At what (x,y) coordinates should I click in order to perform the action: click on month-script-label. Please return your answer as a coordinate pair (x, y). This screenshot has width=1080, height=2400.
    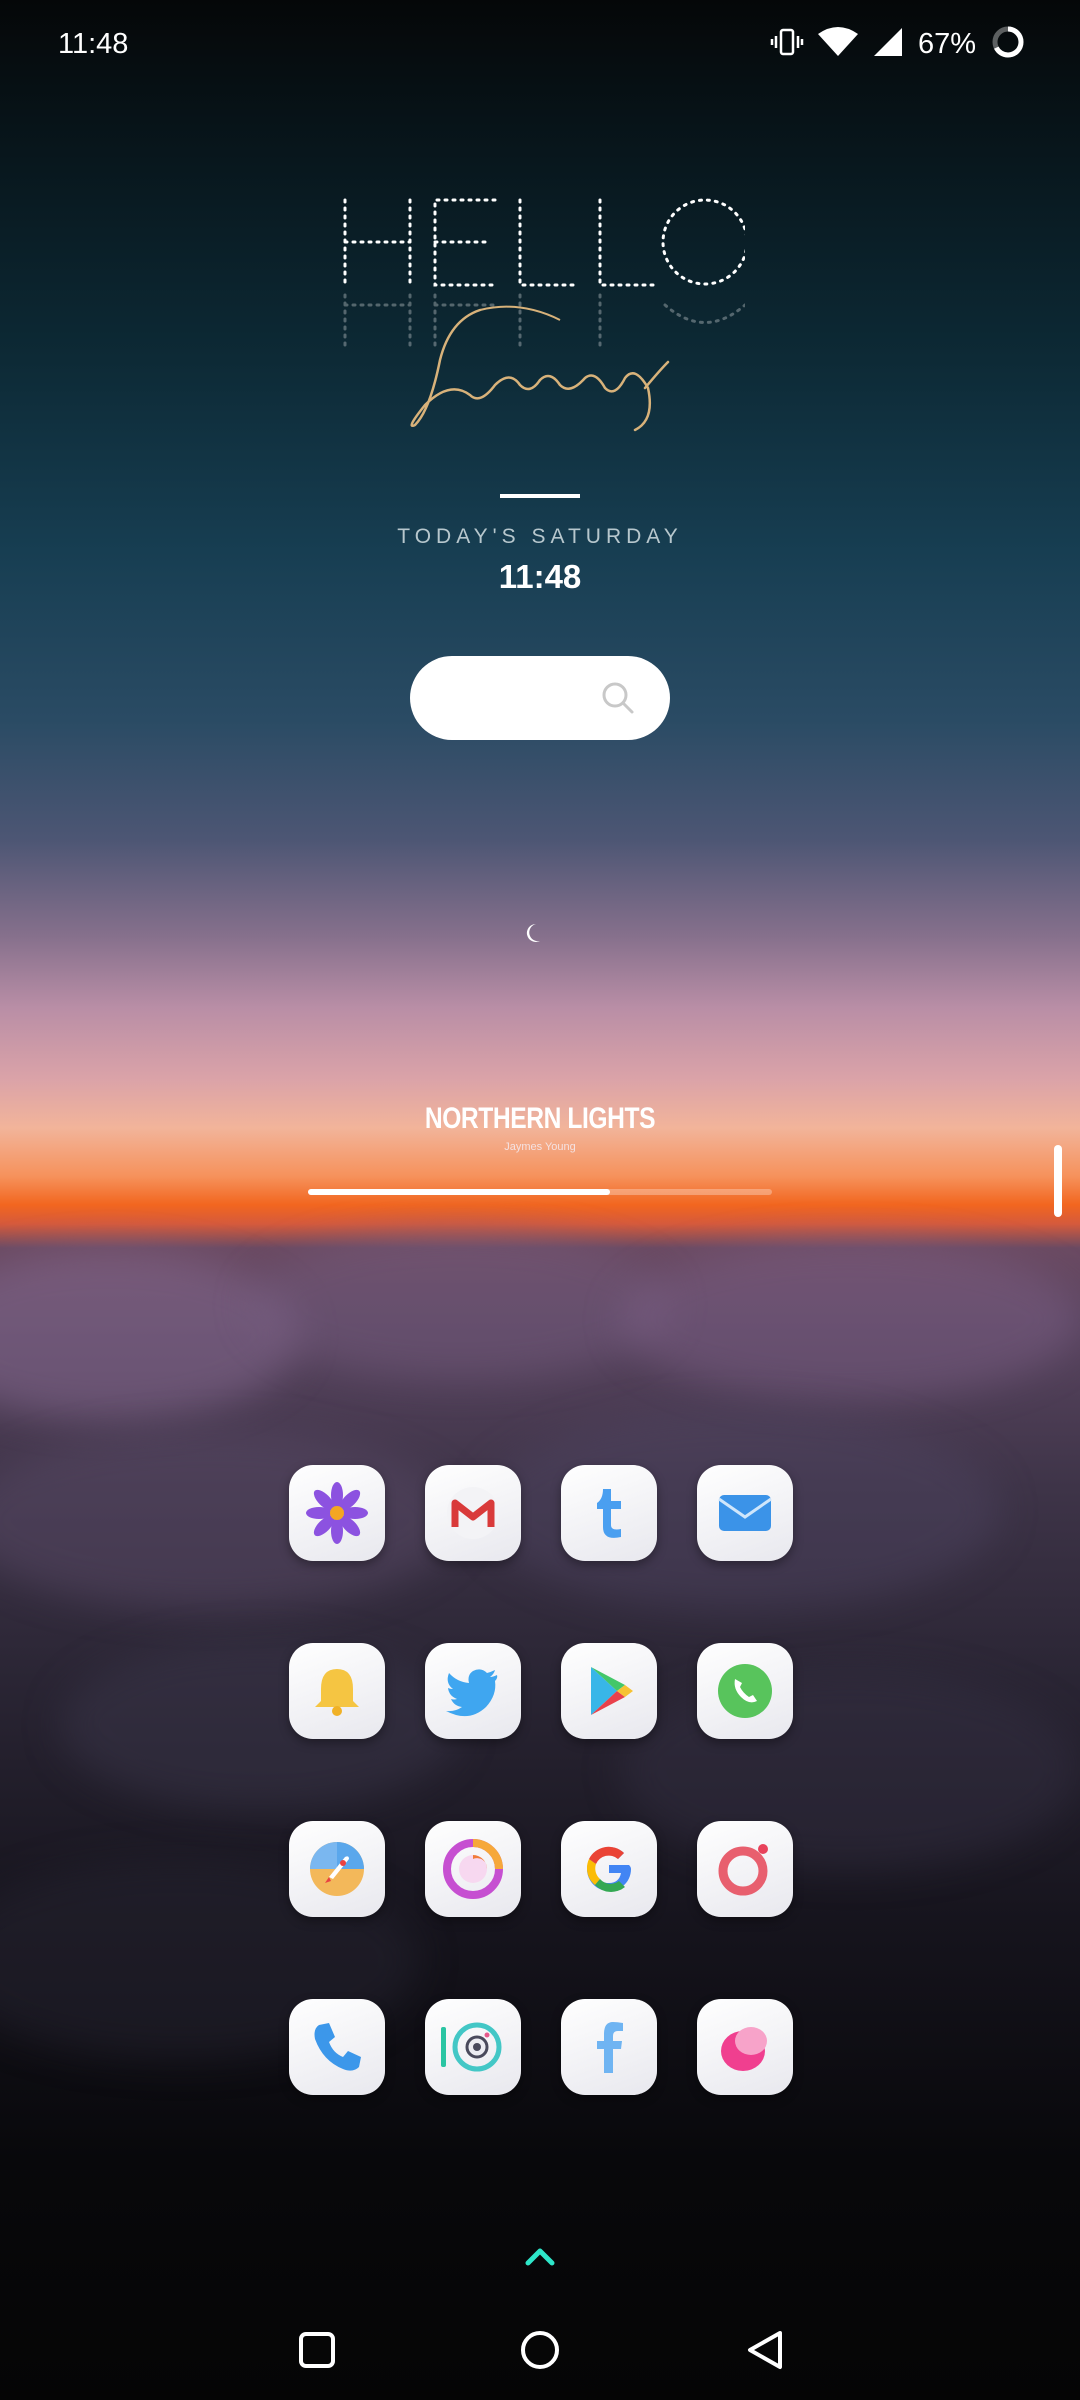
    Looking at the image, I should click on (540, 370).